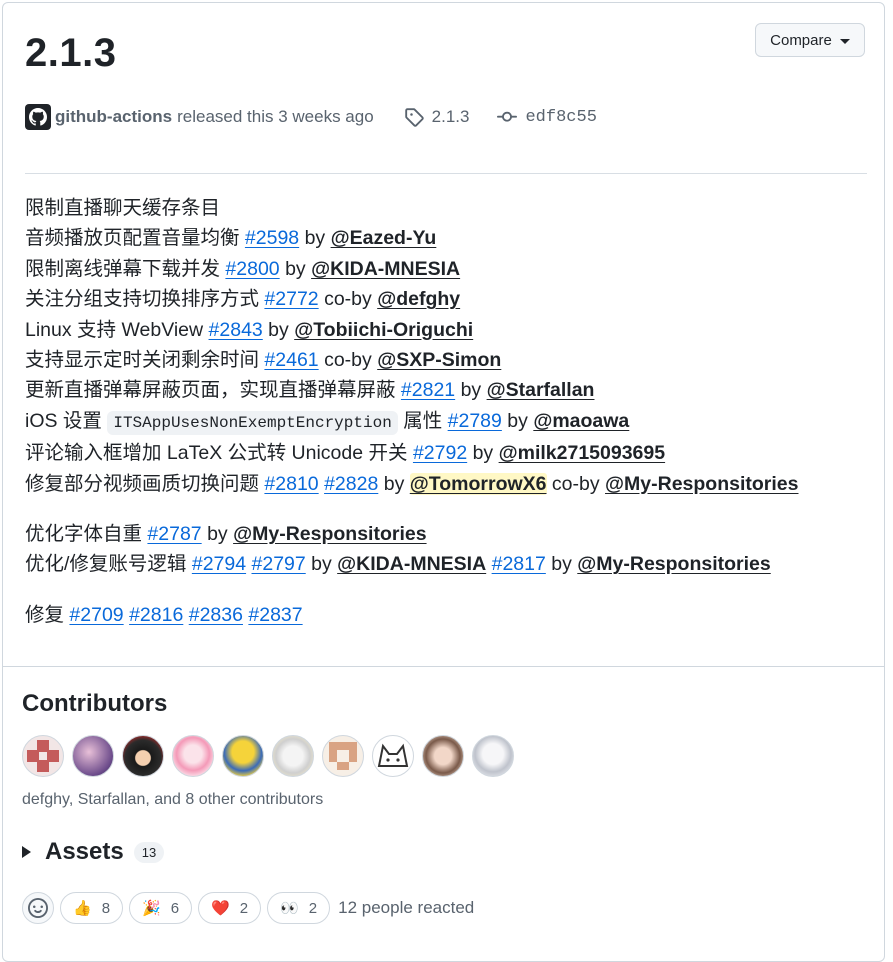  Describe the element at coordinates (541, 390) in the screenshot. I see `user-mention: @Starfallan` at that location.